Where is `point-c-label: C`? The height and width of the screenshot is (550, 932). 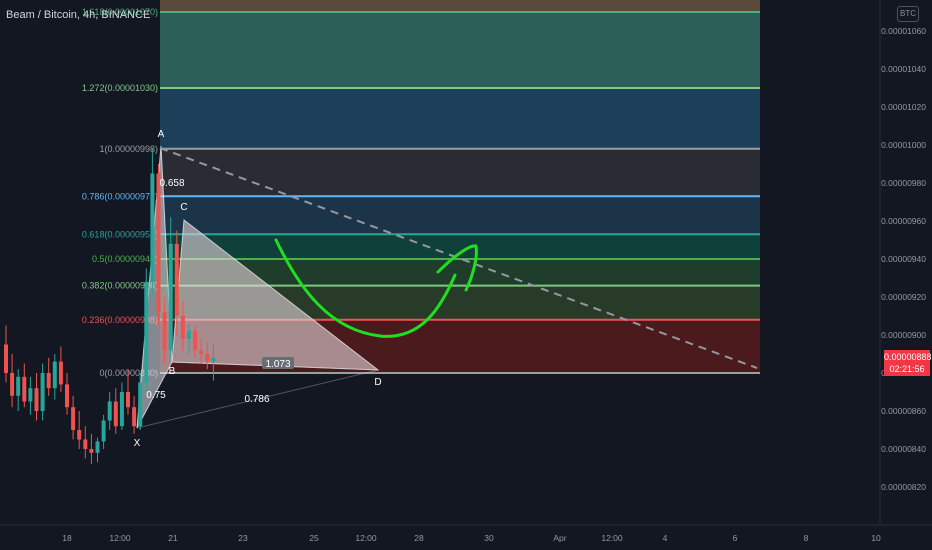 point-c-label: C is located at coordinates (183, 207).